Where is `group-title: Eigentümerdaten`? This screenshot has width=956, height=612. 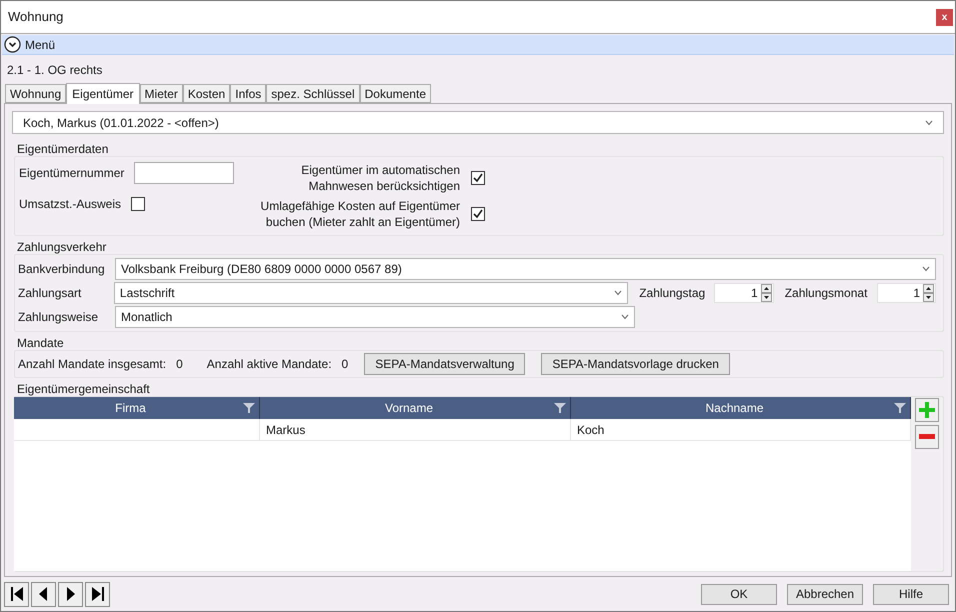
group-title: Eigentümerdaten is located at coordinates (63, 149).